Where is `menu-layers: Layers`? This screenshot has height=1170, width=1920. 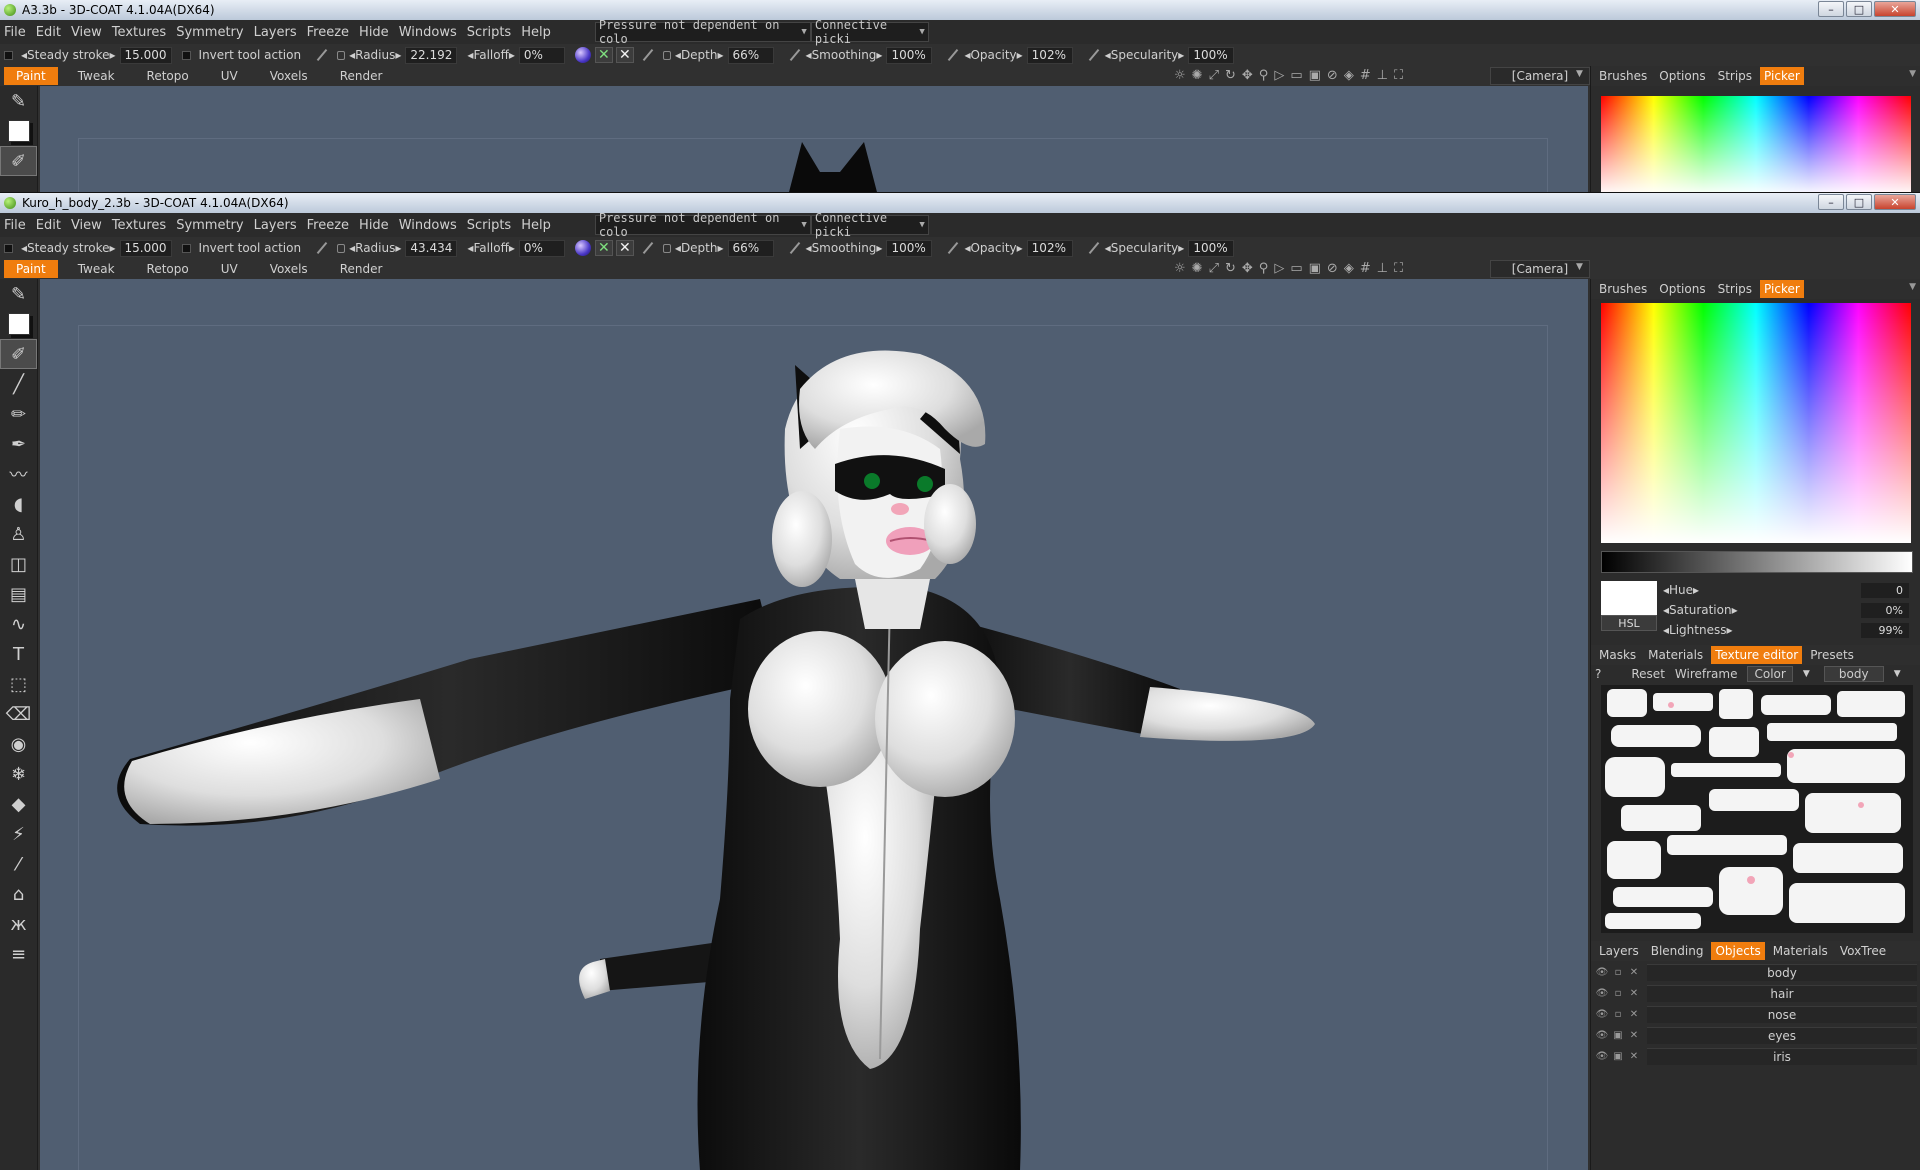 menu-layers: Layers is located at coordinates (279, 32).